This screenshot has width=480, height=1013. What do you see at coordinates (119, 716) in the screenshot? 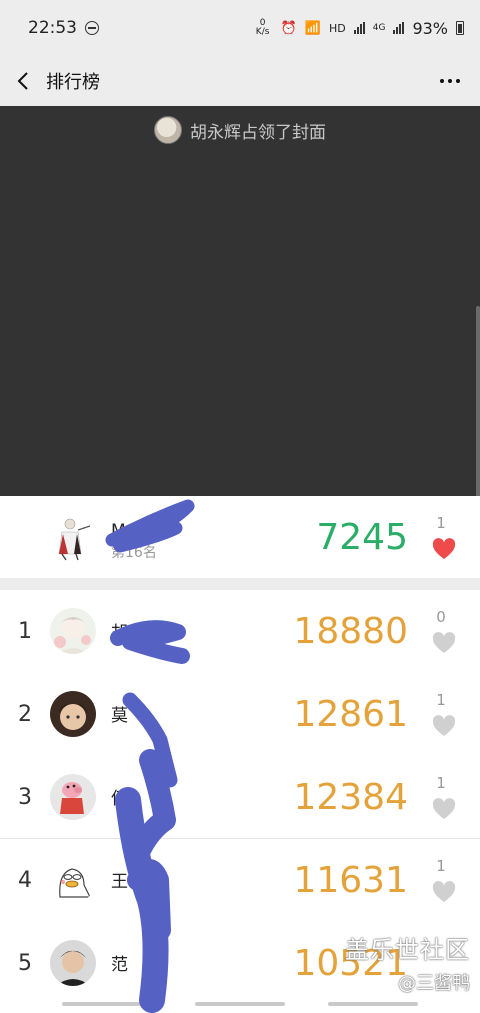
I see `user-name: 莫` at bounding box center [119, 716].